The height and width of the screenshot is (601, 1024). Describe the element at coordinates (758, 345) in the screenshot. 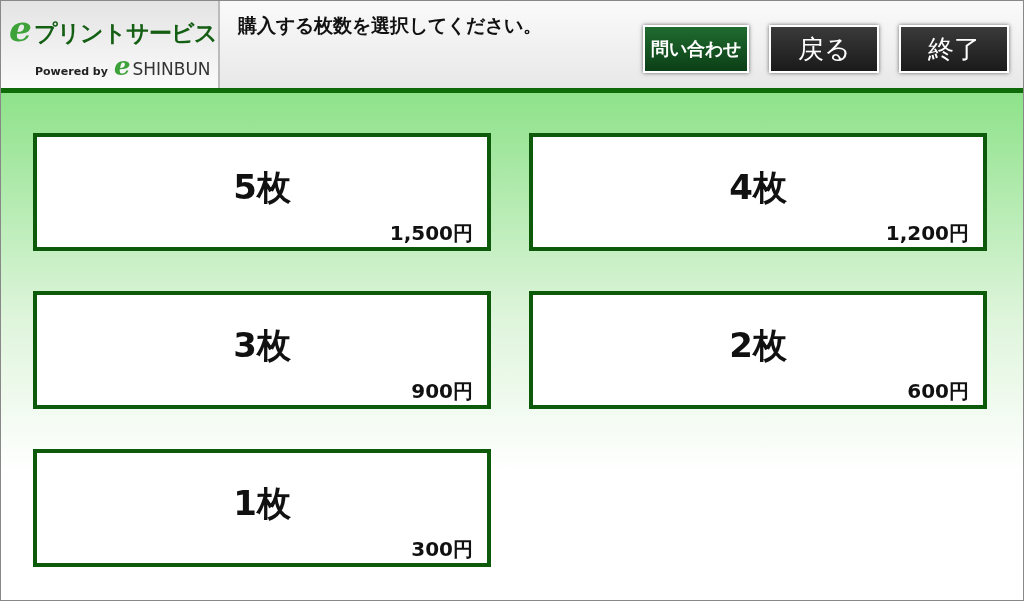

I see `quantity-text: 2枚` at that location.